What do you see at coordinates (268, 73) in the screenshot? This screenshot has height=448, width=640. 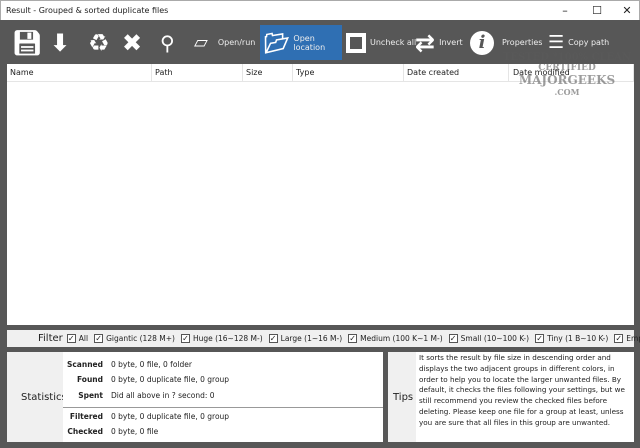 I see `column-size: Size` at bounding box center [268, 73].